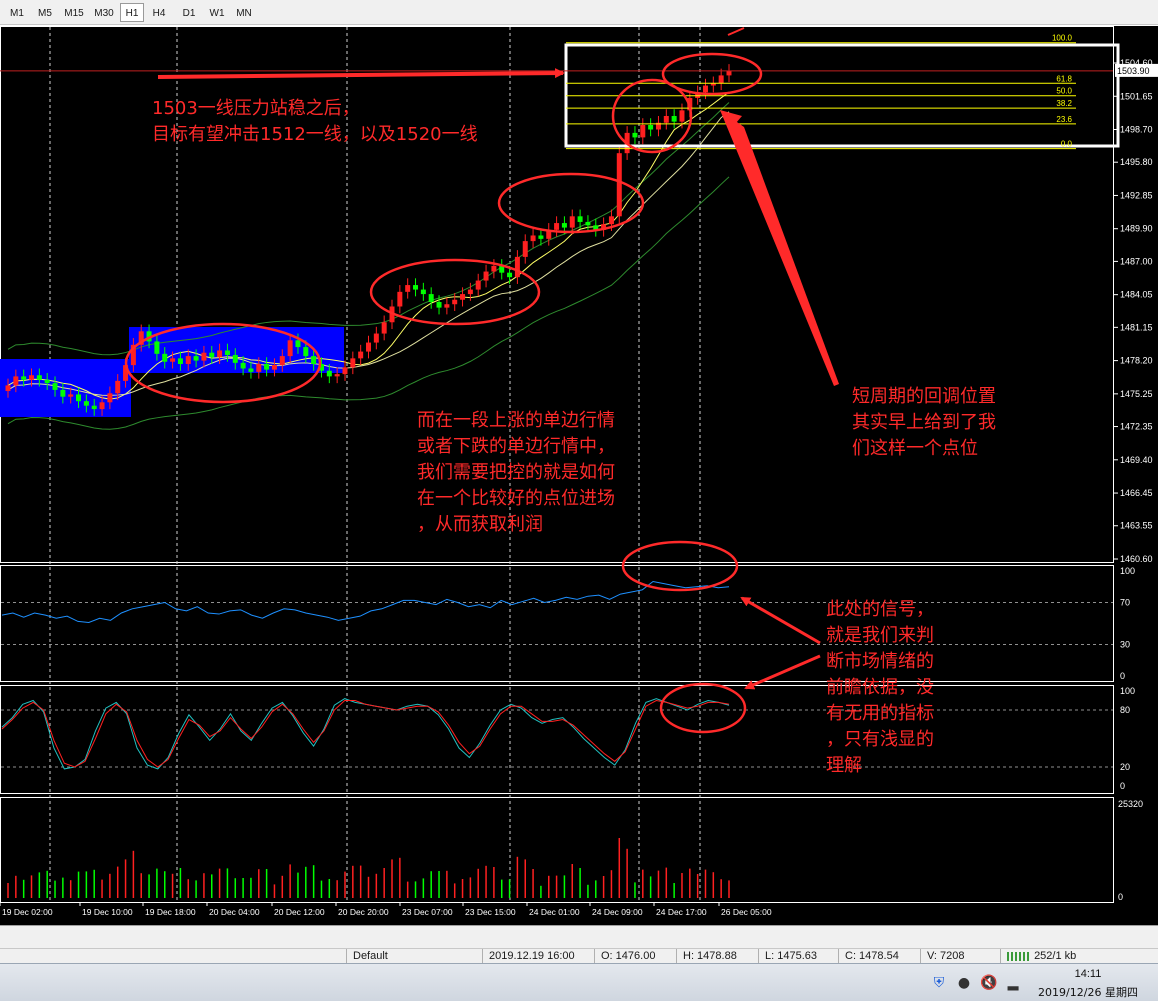 This screenshot has width=1158, height=1001. I want to click on time-axis-label: 23 Dec 15:00, so click(490, 912).